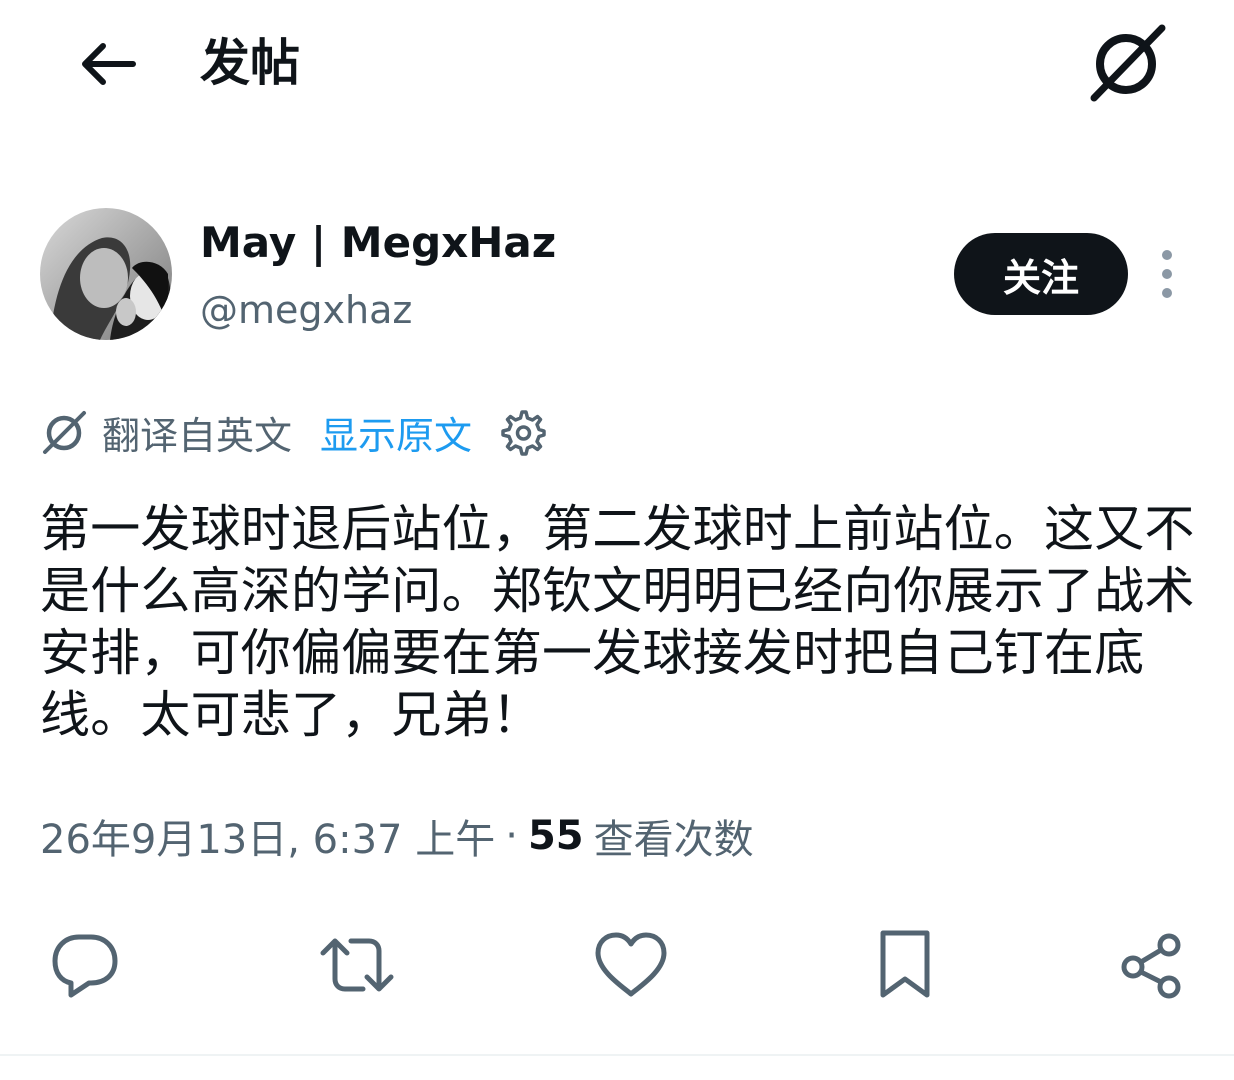 Image resolution: width=1234 pixels, height=1080 pixels. What do you see at coordinates (673, 840) in the screenshot?
I see `view-count-label: 查看次数` at bounding box center [673, 840].